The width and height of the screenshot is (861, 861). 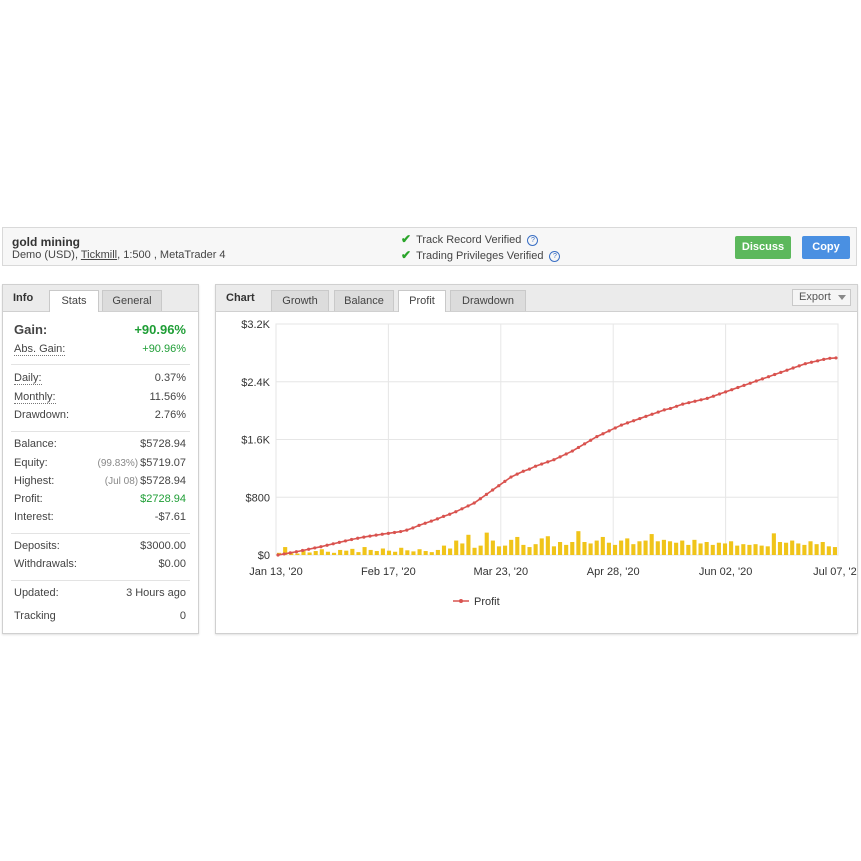 What do you see at coordinates (74, 301) in the screenshot?
I see `tab-stats: Stats` at bounding box center [74, 301].